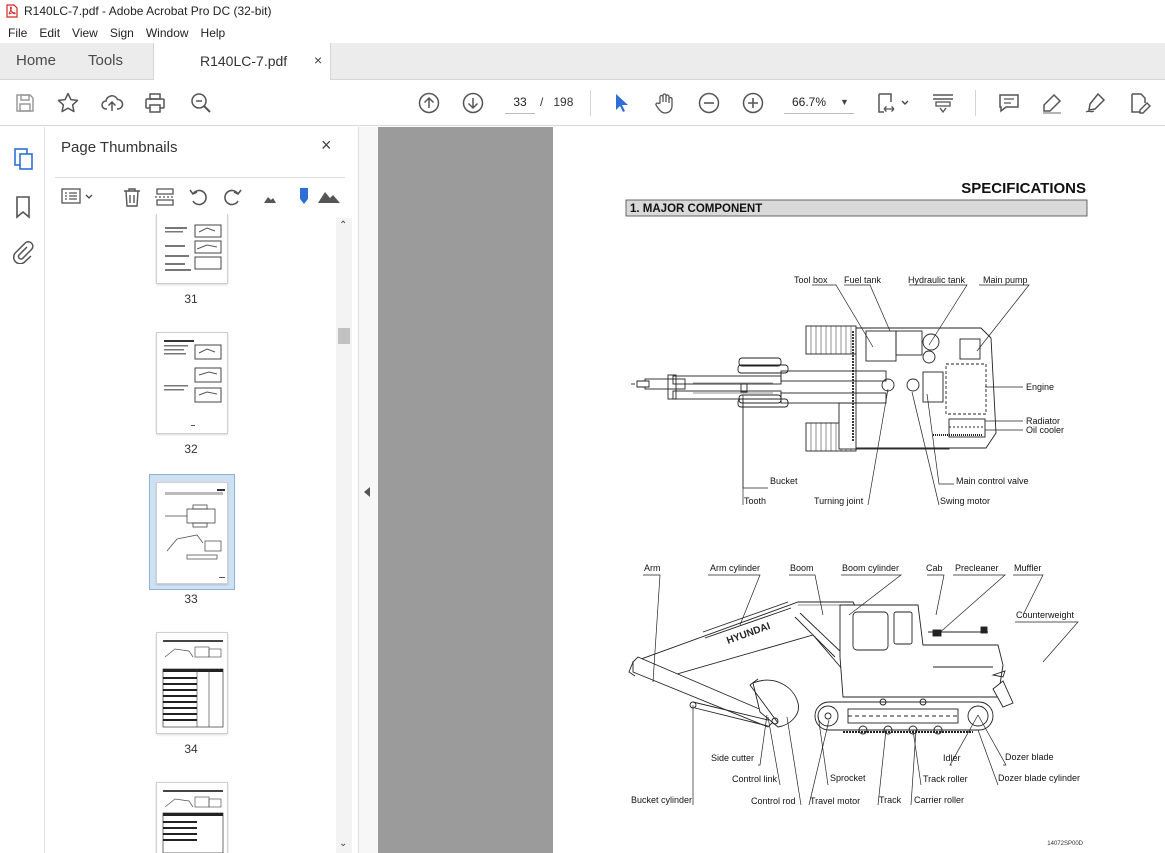 Image resolution: width=1165 pixels, height=853 pixels. Describe the element at coordinates (329, 196) in the screenshot. I see `thumbnail-larger-icon` at that location.